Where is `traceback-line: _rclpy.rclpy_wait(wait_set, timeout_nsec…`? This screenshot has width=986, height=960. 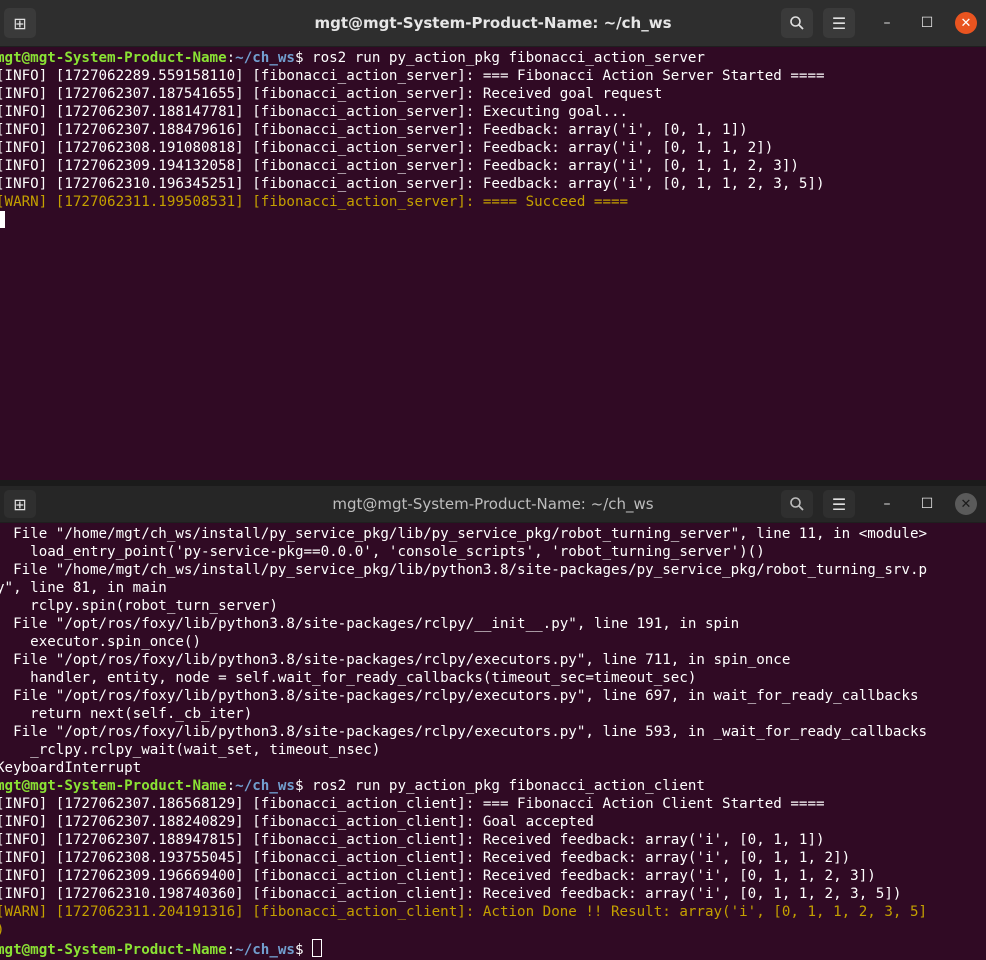 traceback-line: _rclpy.rclpy_wait(wait_set, timeout_nsec… is located at coordinates (190, 750).